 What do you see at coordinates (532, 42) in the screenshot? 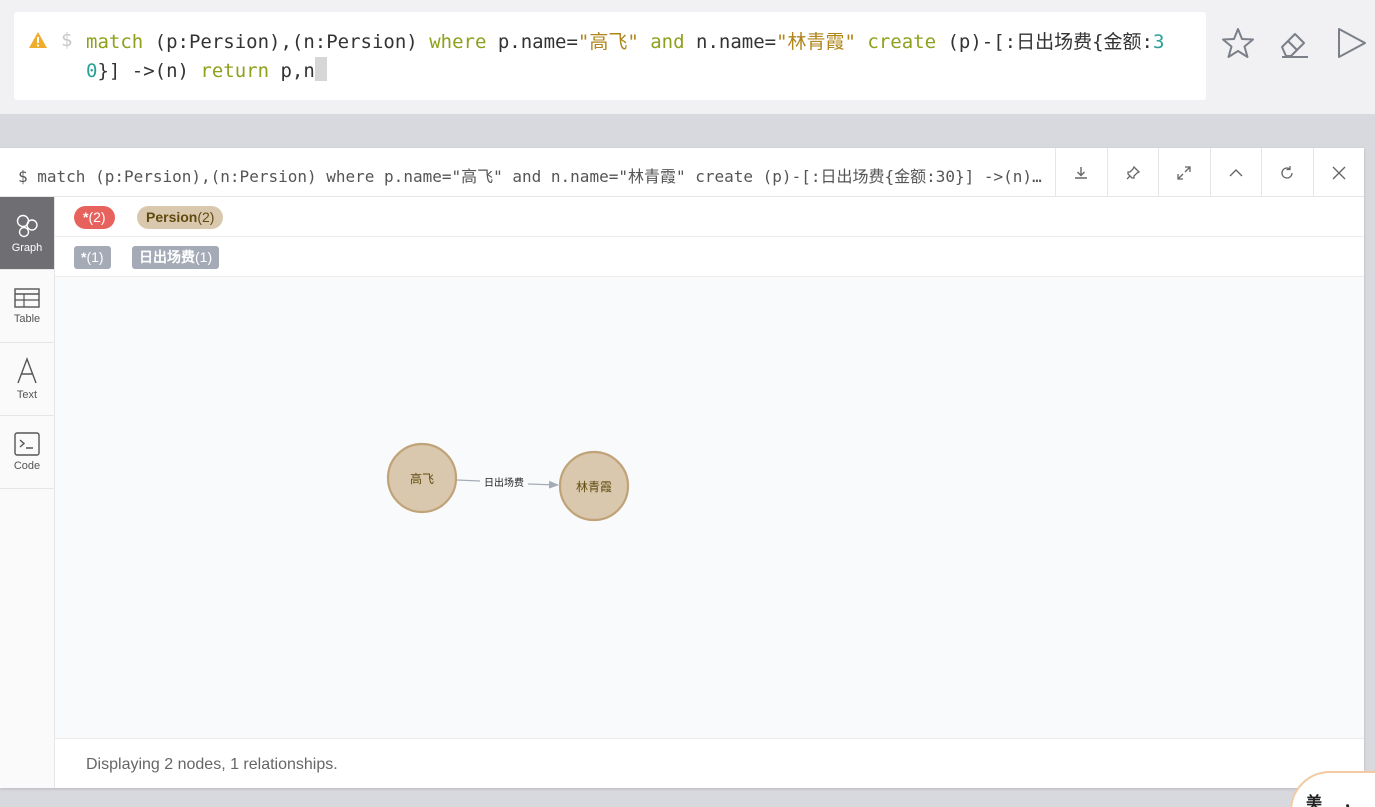
I see `query-segment: p.name=` at bounding box center [532, 42].